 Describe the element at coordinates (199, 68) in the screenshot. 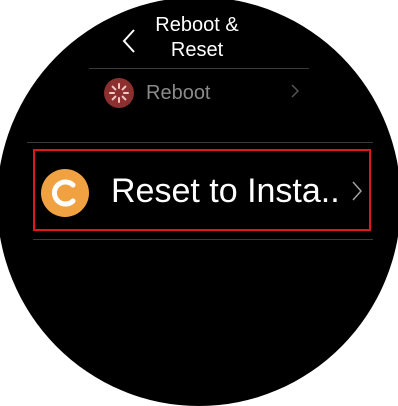

I see `header-divider` at that location.